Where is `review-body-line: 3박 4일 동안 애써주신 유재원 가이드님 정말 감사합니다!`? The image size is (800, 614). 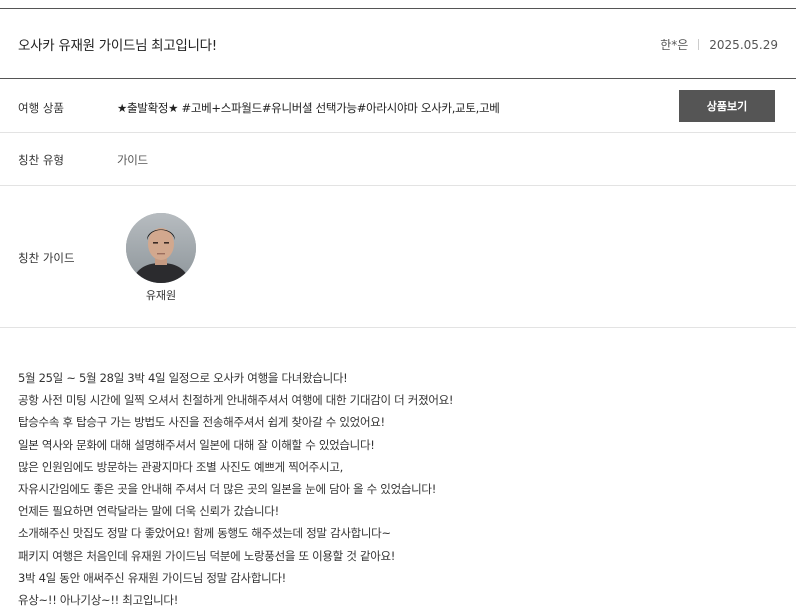 review-body-line: 3박 4일 동안 애써주신 유재원 가이드님 정말 감사합니다! is located at coordinates (152, 577).